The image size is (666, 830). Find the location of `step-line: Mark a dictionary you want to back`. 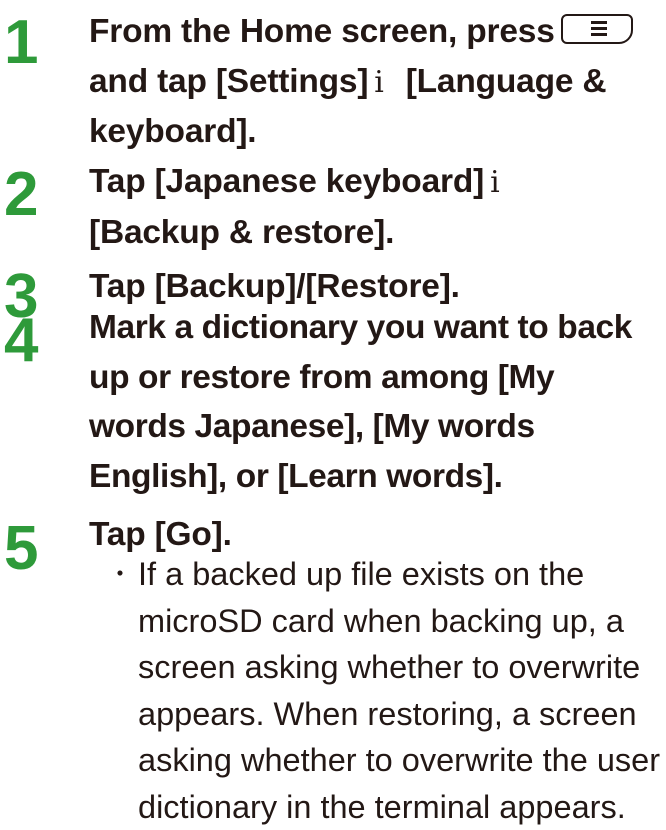

step-line: Mark a dictionary you want to back is located at coordinates (377, 328).